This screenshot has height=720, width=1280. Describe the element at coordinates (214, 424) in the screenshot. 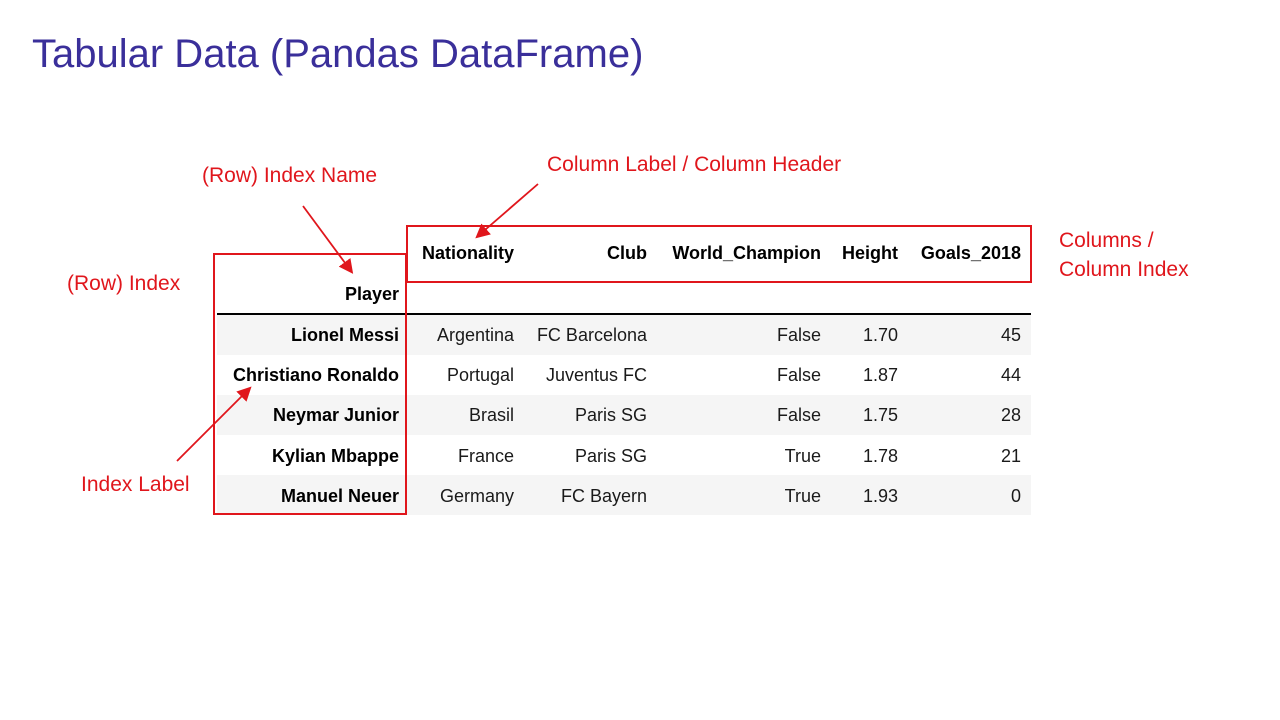

I see `arrow-to-index-label` at that location.